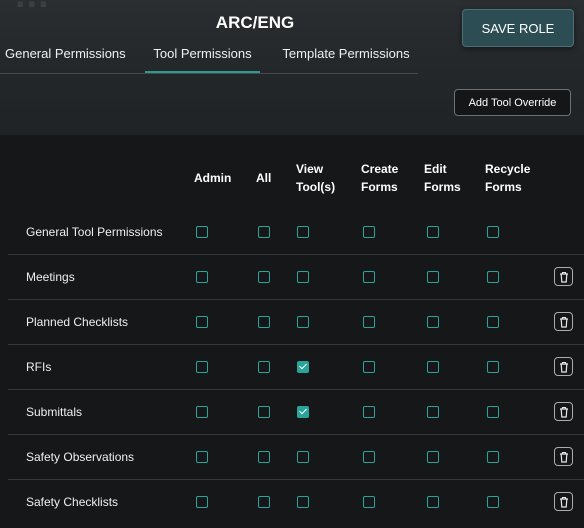  I want to click on column-header-all: All, so click(264, 178).